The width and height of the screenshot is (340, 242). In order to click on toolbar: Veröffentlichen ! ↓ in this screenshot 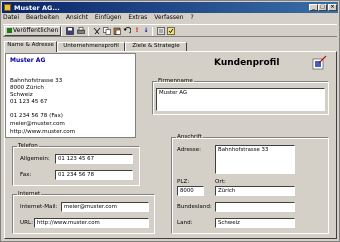, I will do `click(170, 30)`.